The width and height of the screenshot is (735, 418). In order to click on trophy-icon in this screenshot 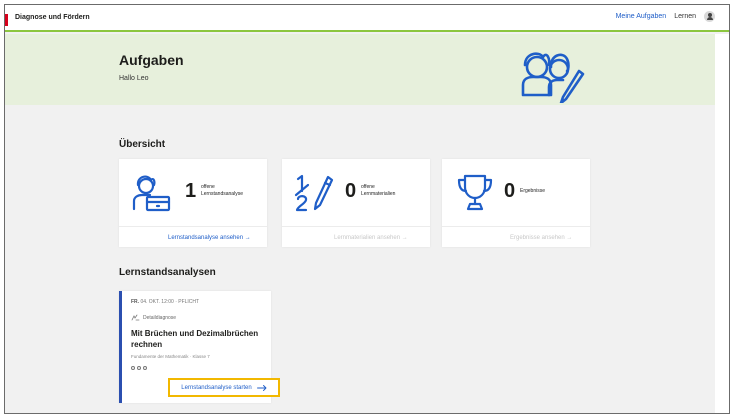, I will do `click(475, 192)`.